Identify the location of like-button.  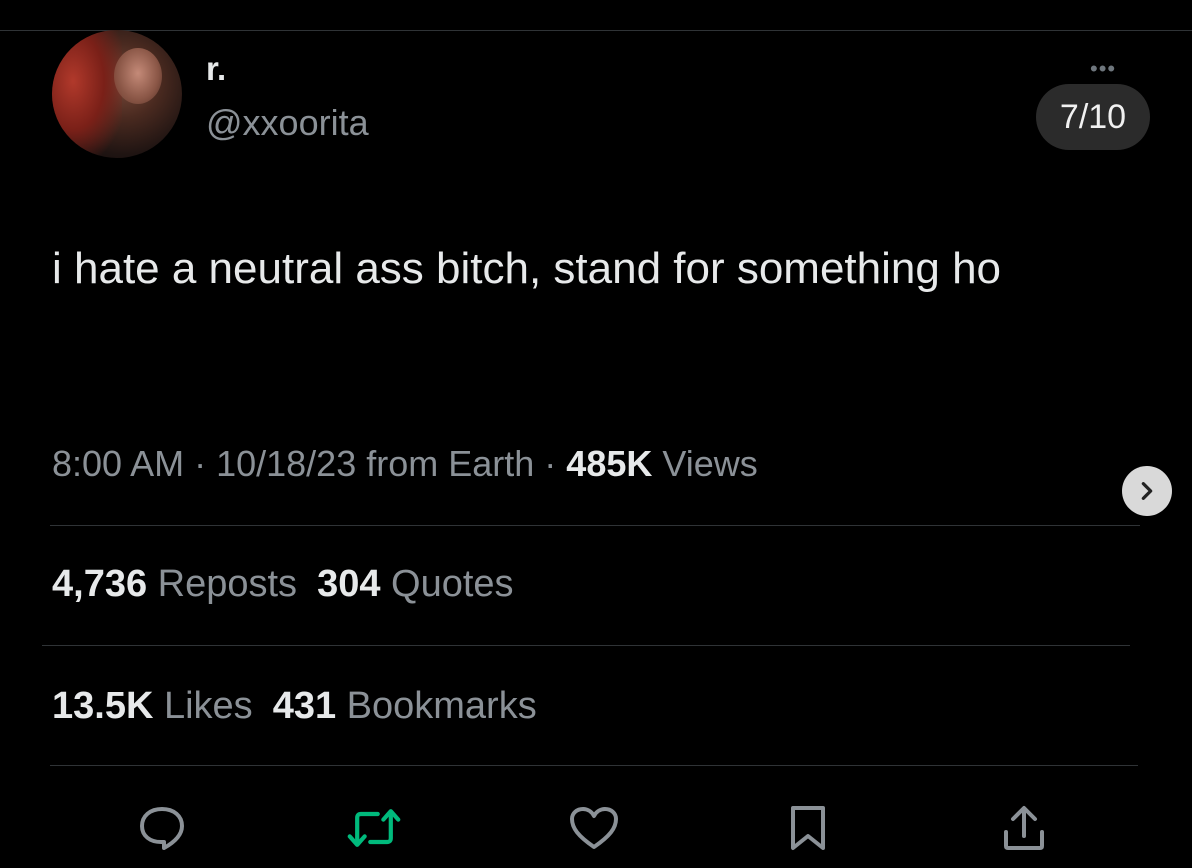
(594, 828).